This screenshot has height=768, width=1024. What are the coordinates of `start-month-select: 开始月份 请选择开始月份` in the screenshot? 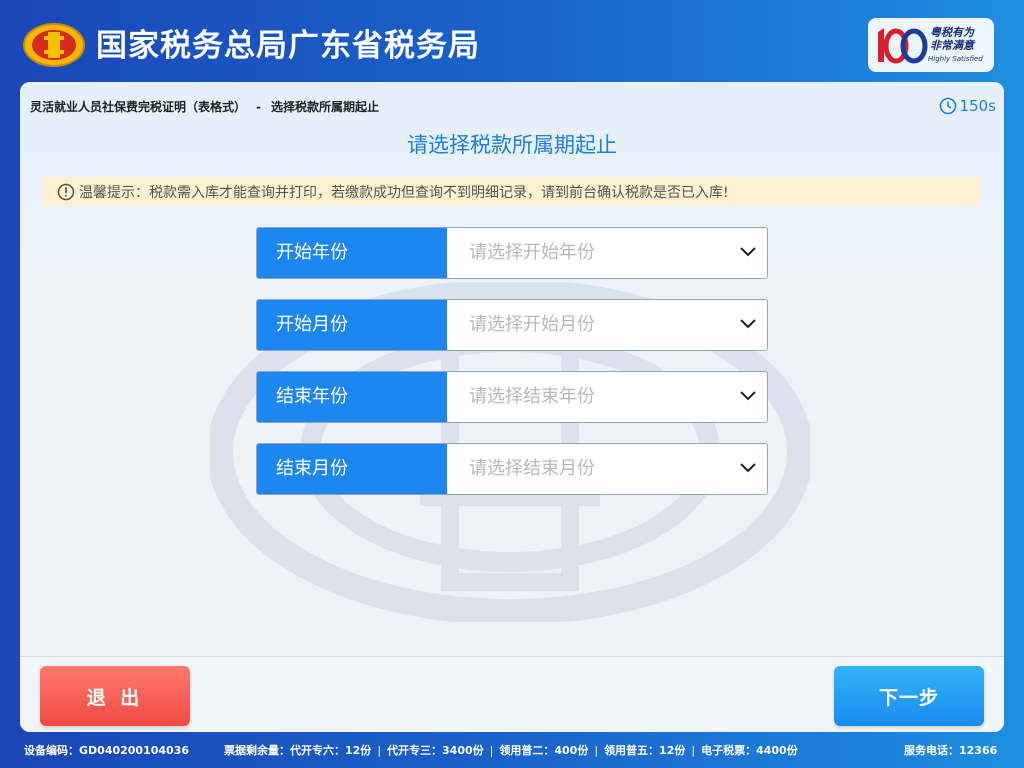 It's located at (512, 325).